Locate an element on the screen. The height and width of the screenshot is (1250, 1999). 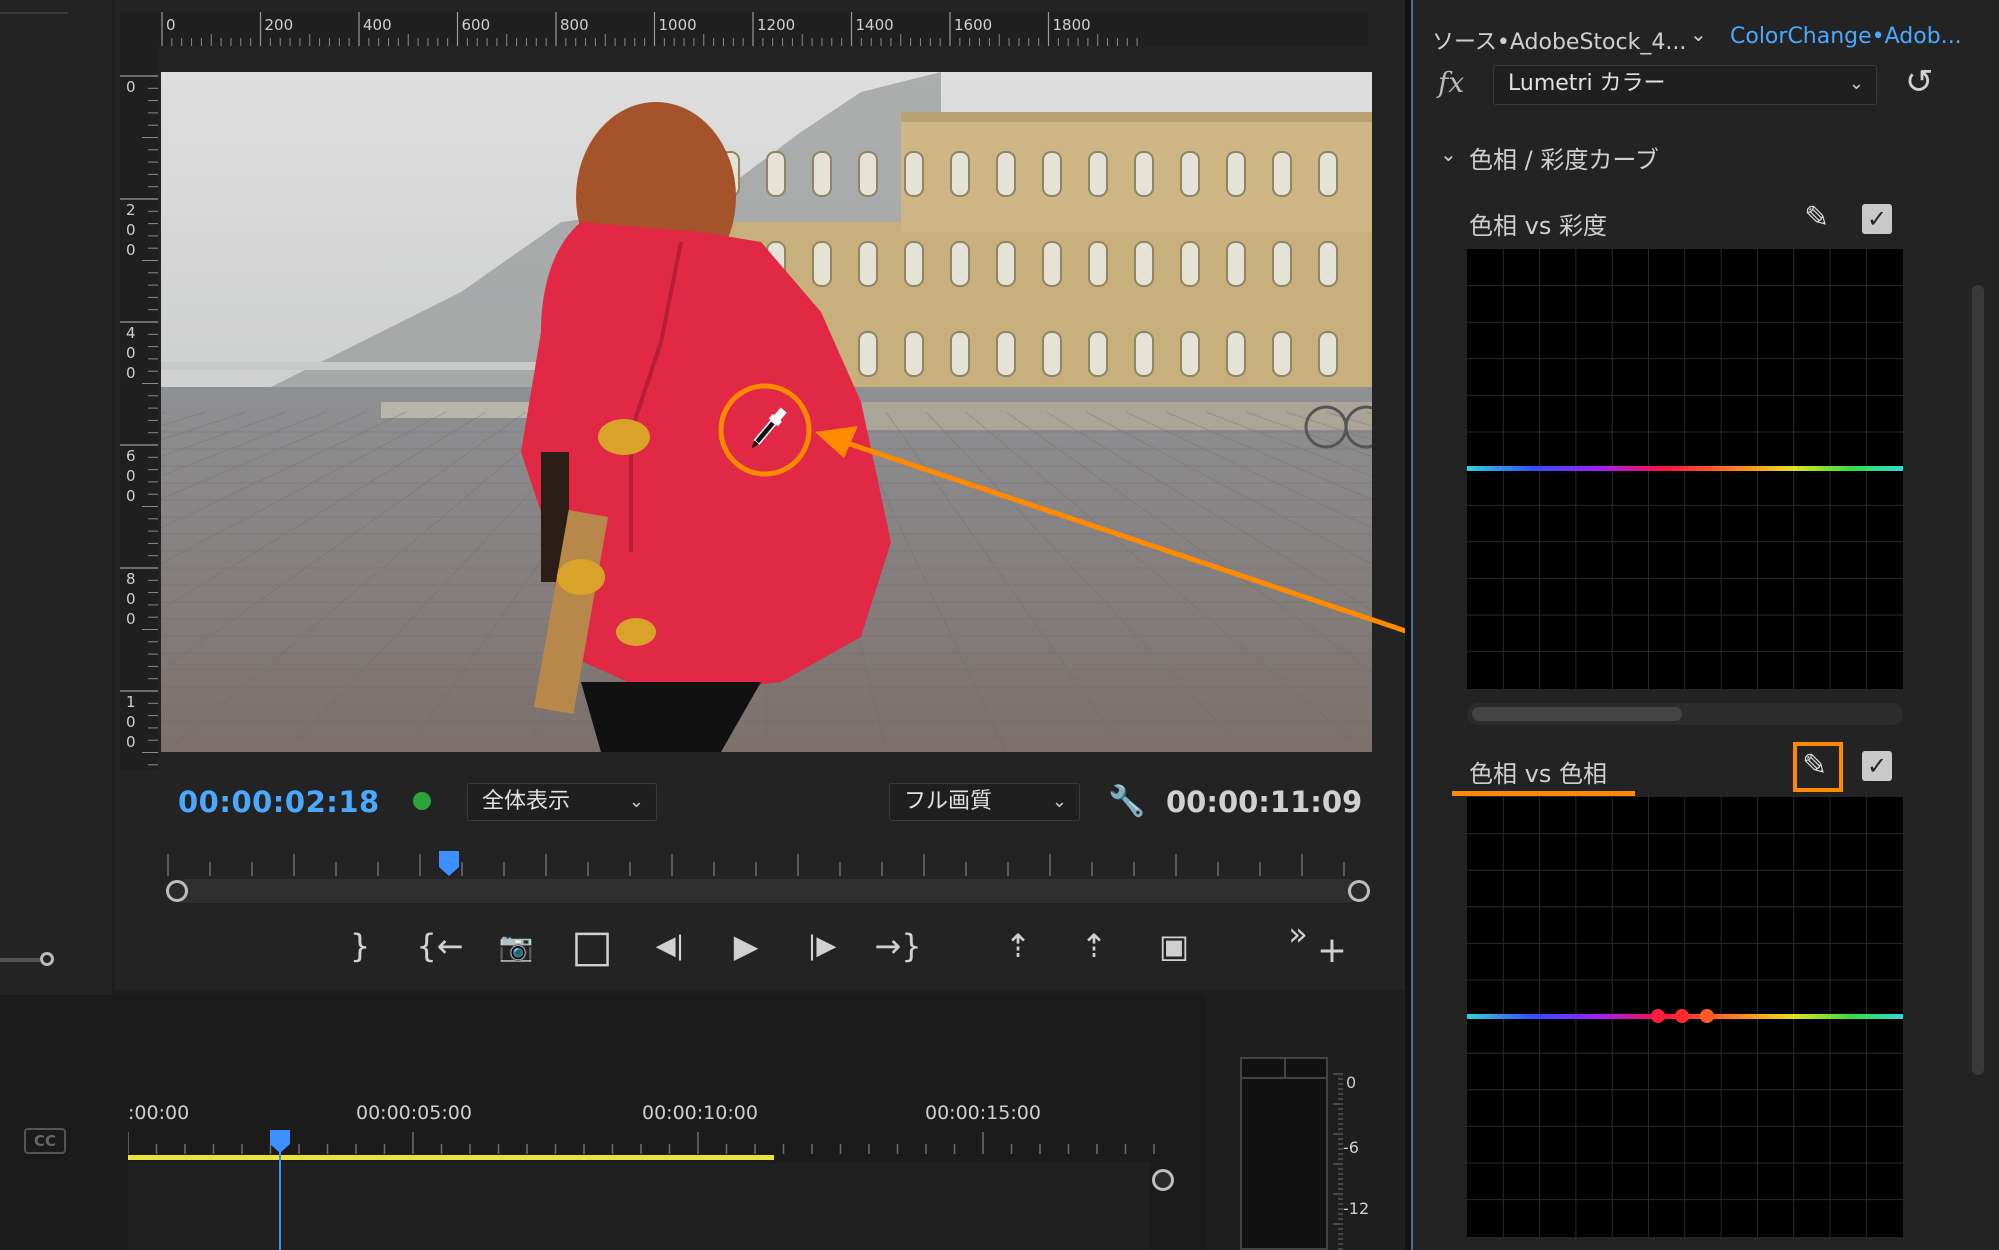
extract-button: ⇡ is located at coordinates (1094, 946).